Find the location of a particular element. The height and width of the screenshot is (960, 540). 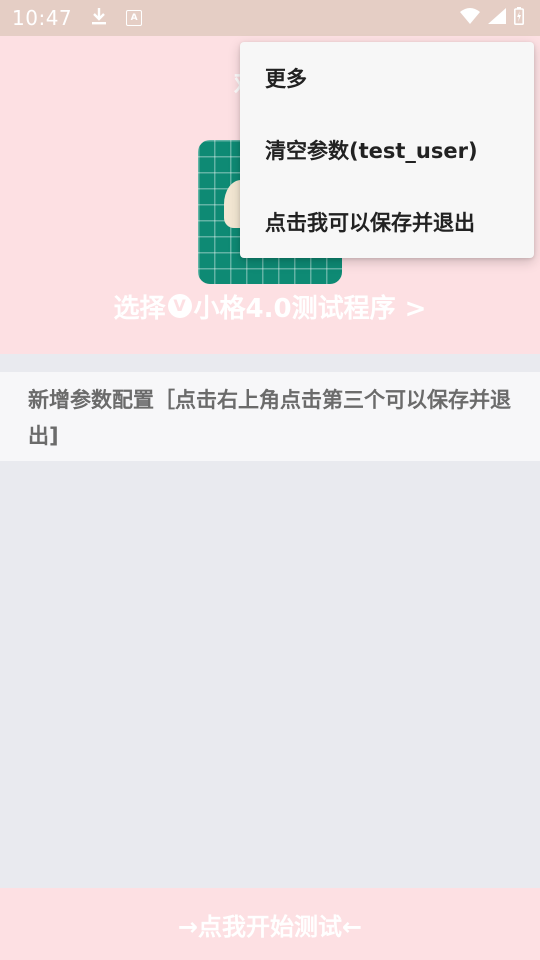

v-badge-icon: V is located at coordinates (179, 305).